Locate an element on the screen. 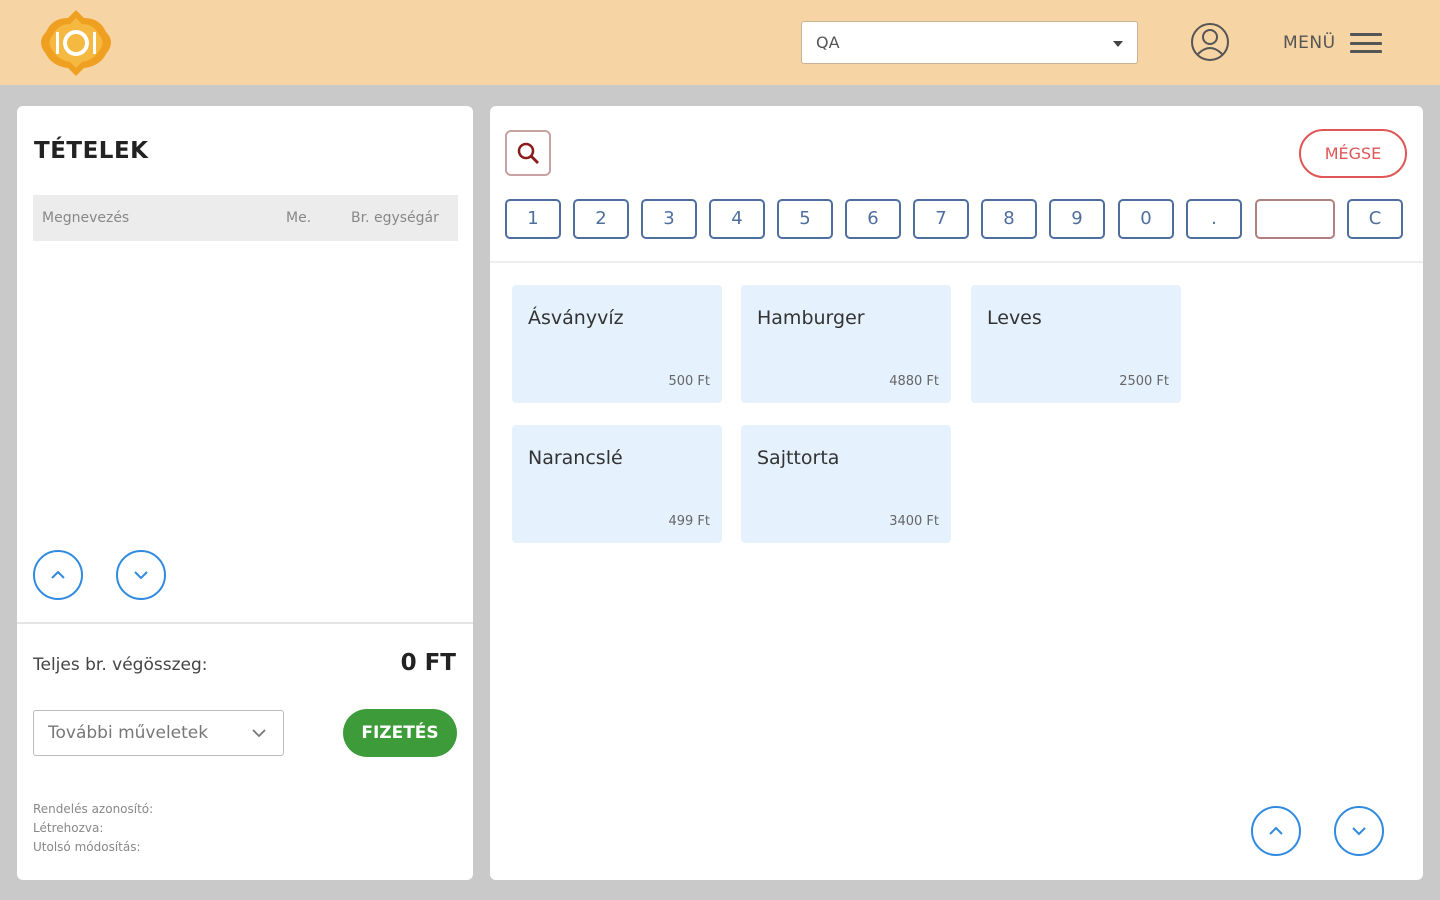 Image resolution: width=1440 pixels, height=900 pixels. product-name: Ásványvíz is located at coordinates (576, 318).